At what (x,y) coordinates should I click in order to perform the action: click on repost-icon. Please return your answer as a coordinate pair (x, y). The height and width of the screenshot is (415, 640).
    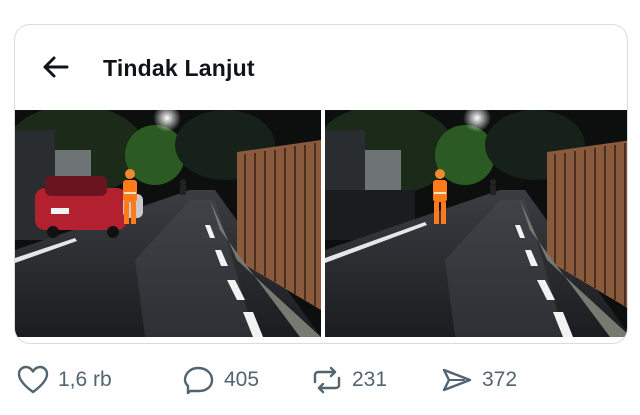
    Looking at the image, I should click on (327, 380).